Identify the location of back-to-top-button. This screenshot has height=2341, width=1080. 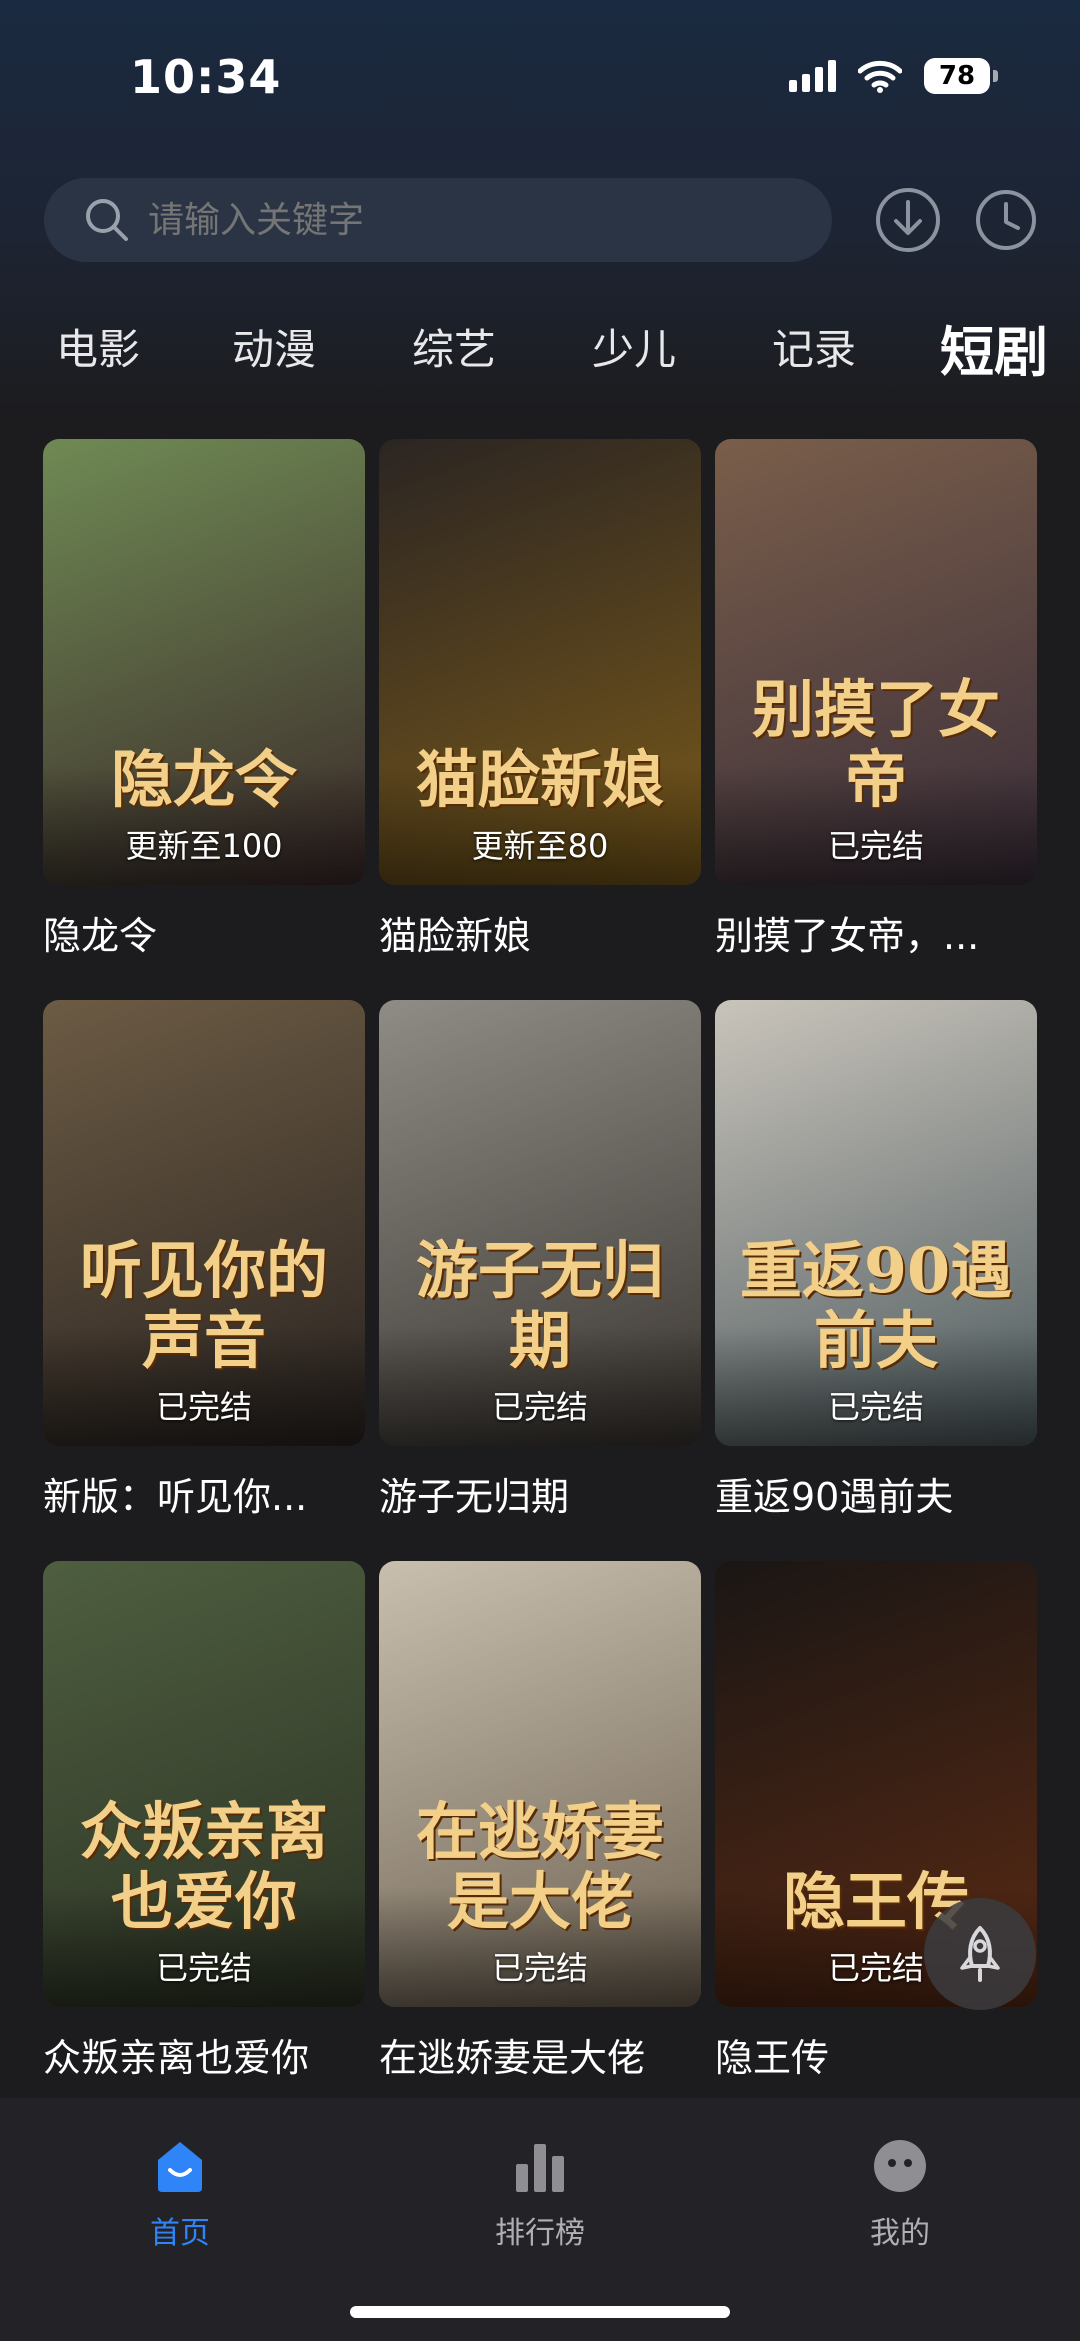
(980, 1954).